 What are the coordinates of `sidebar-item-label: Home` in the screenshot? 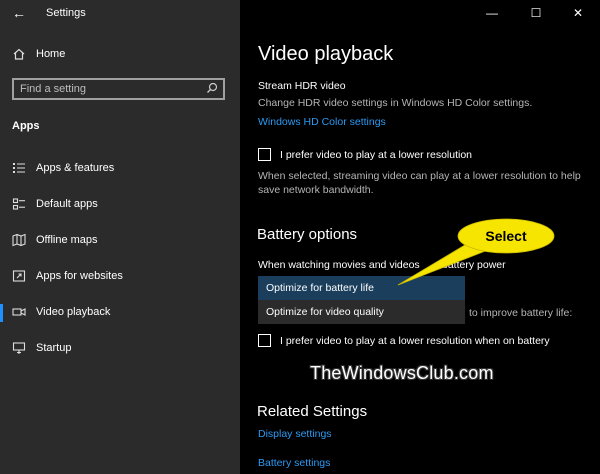 It's located at (51, 54).